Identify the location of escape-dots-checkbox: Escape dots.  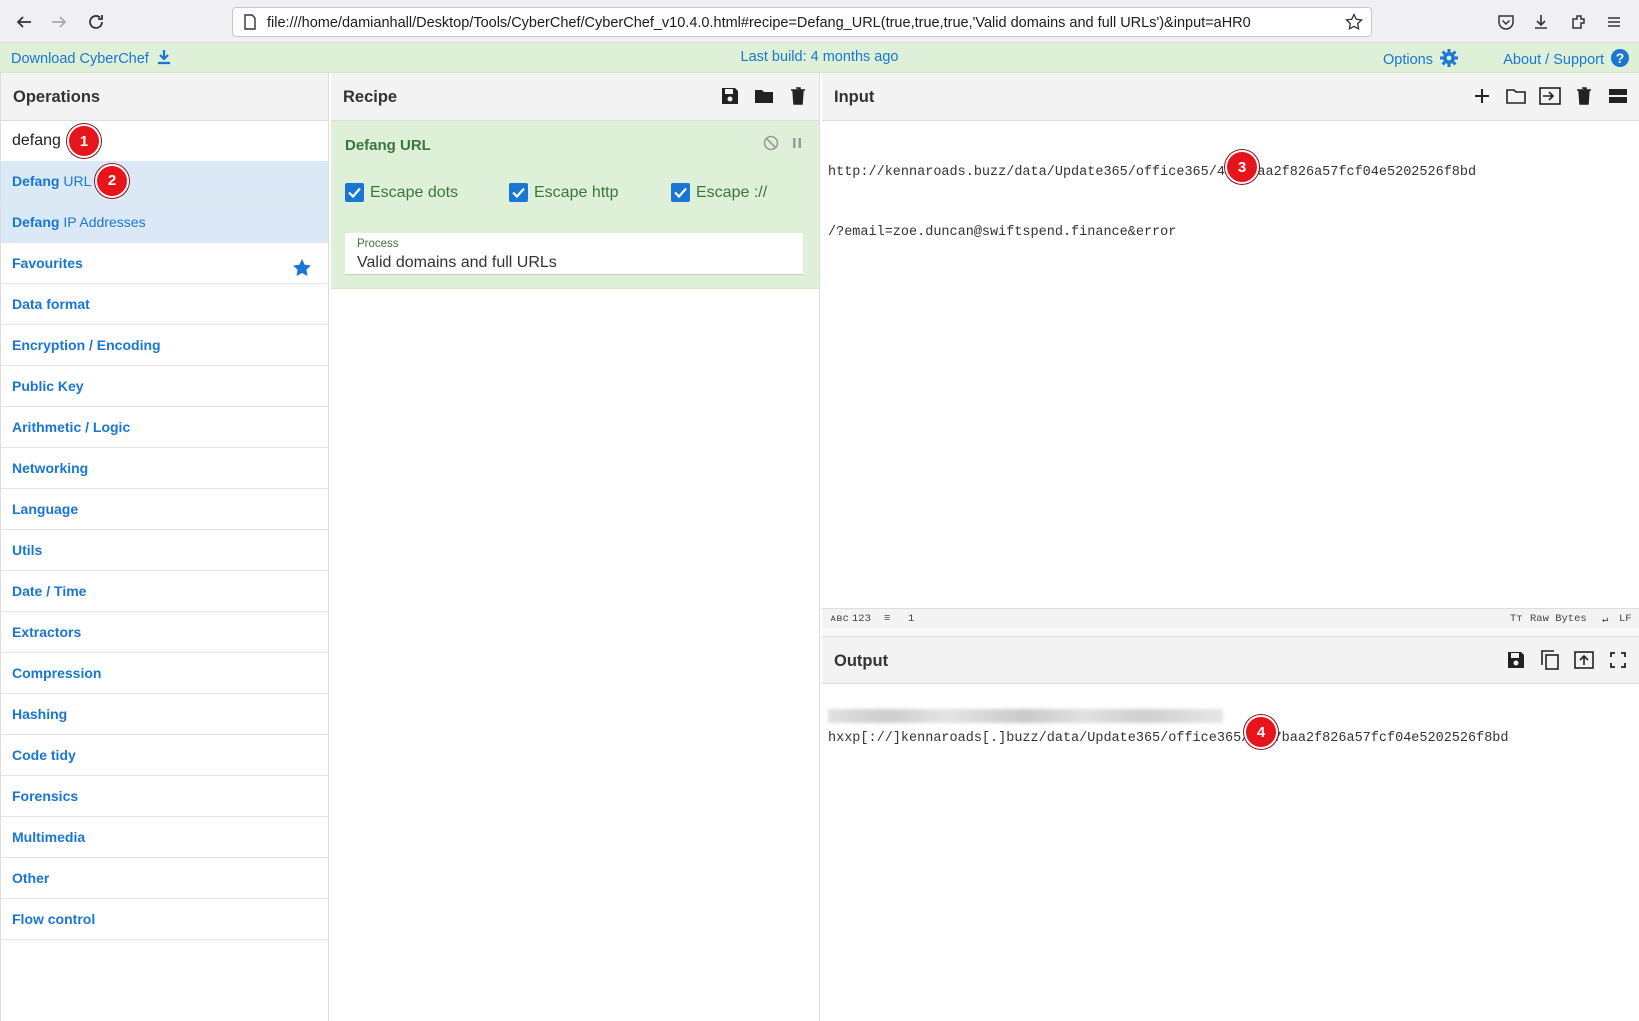
(401, 192).